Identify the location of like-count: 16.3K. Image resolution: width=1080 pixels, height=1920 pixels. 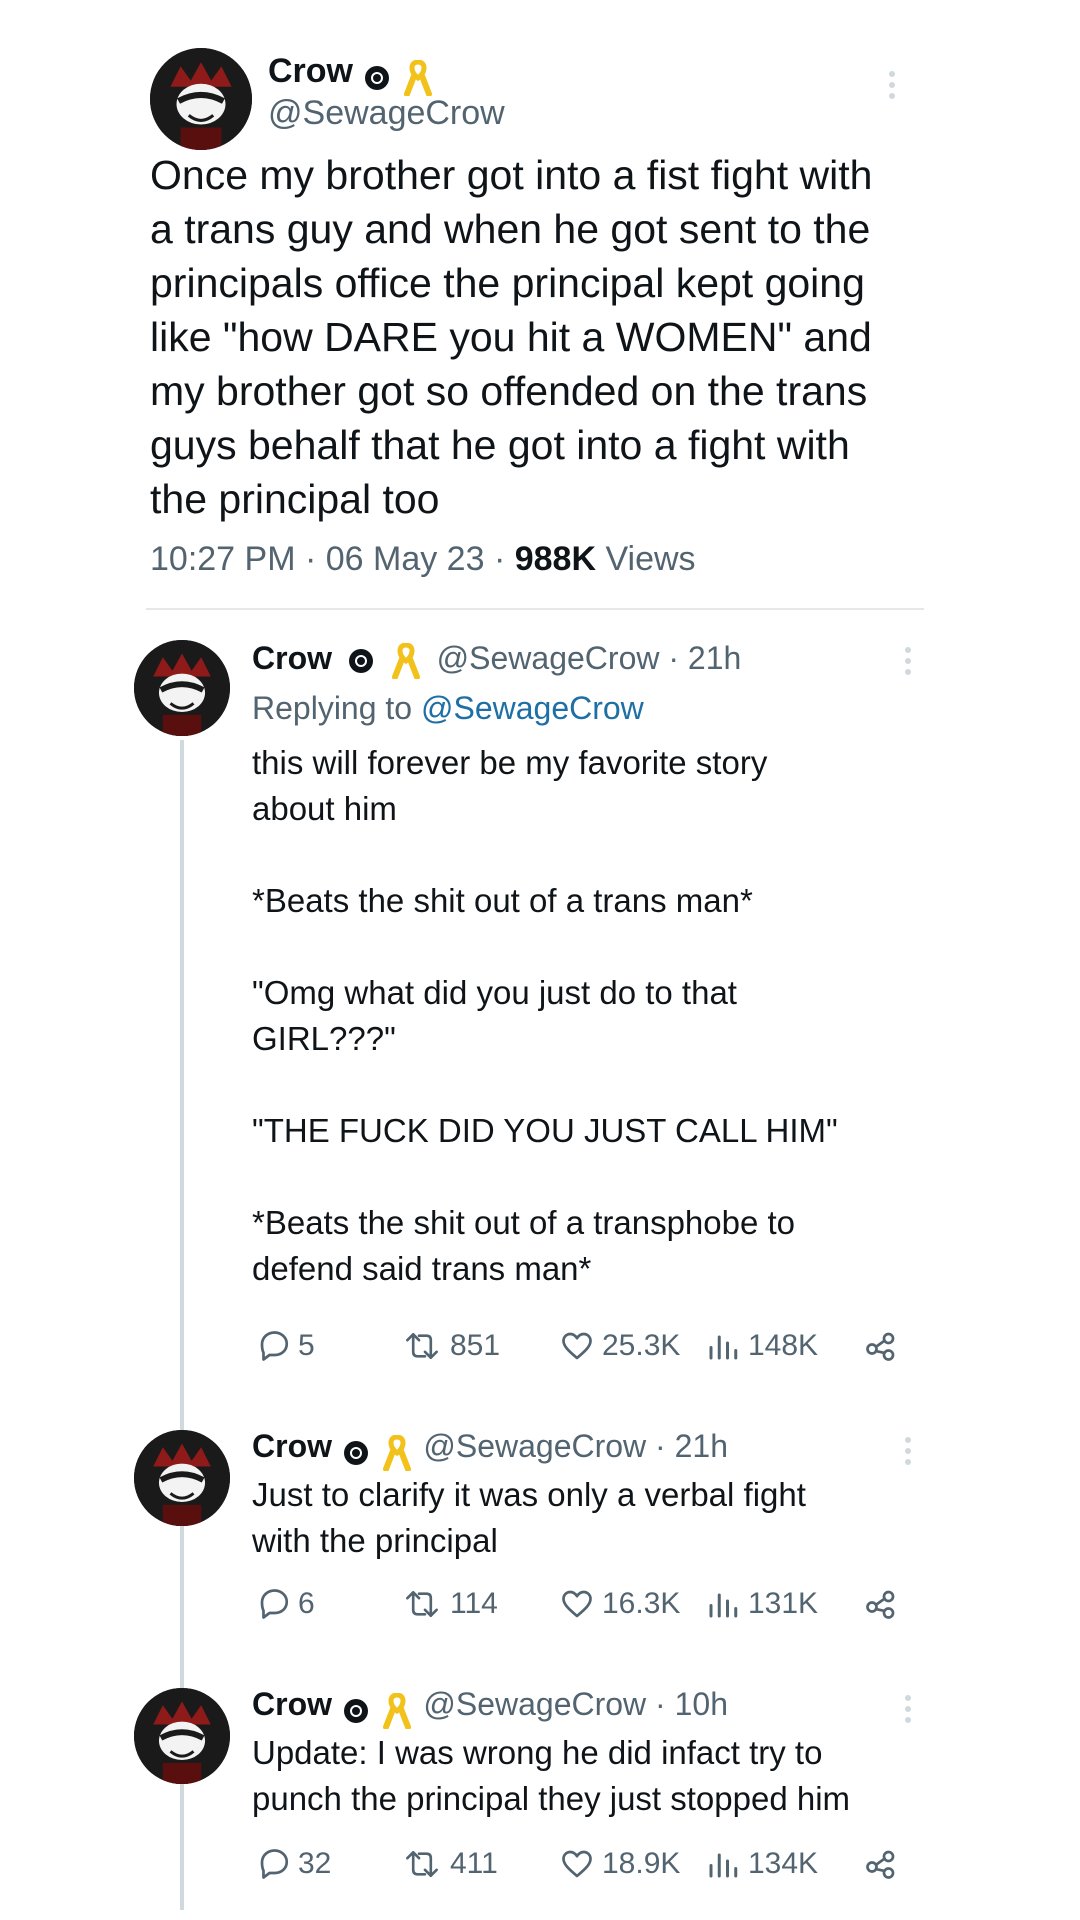
(641, 1603).